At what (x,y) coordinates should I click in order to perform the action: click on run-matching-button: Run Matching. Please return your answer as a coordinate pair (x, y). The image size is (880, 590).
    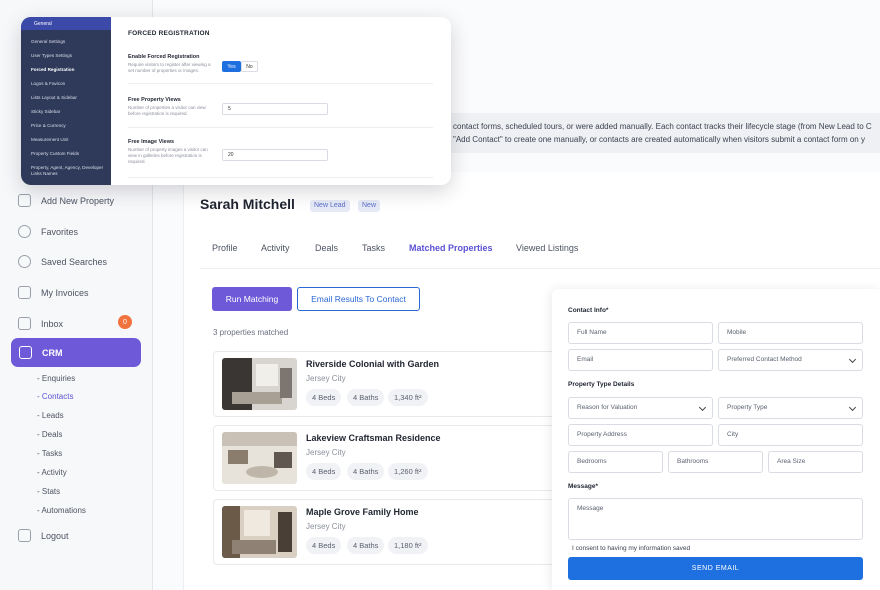
    Looking at the image, I should click on (252, 299).